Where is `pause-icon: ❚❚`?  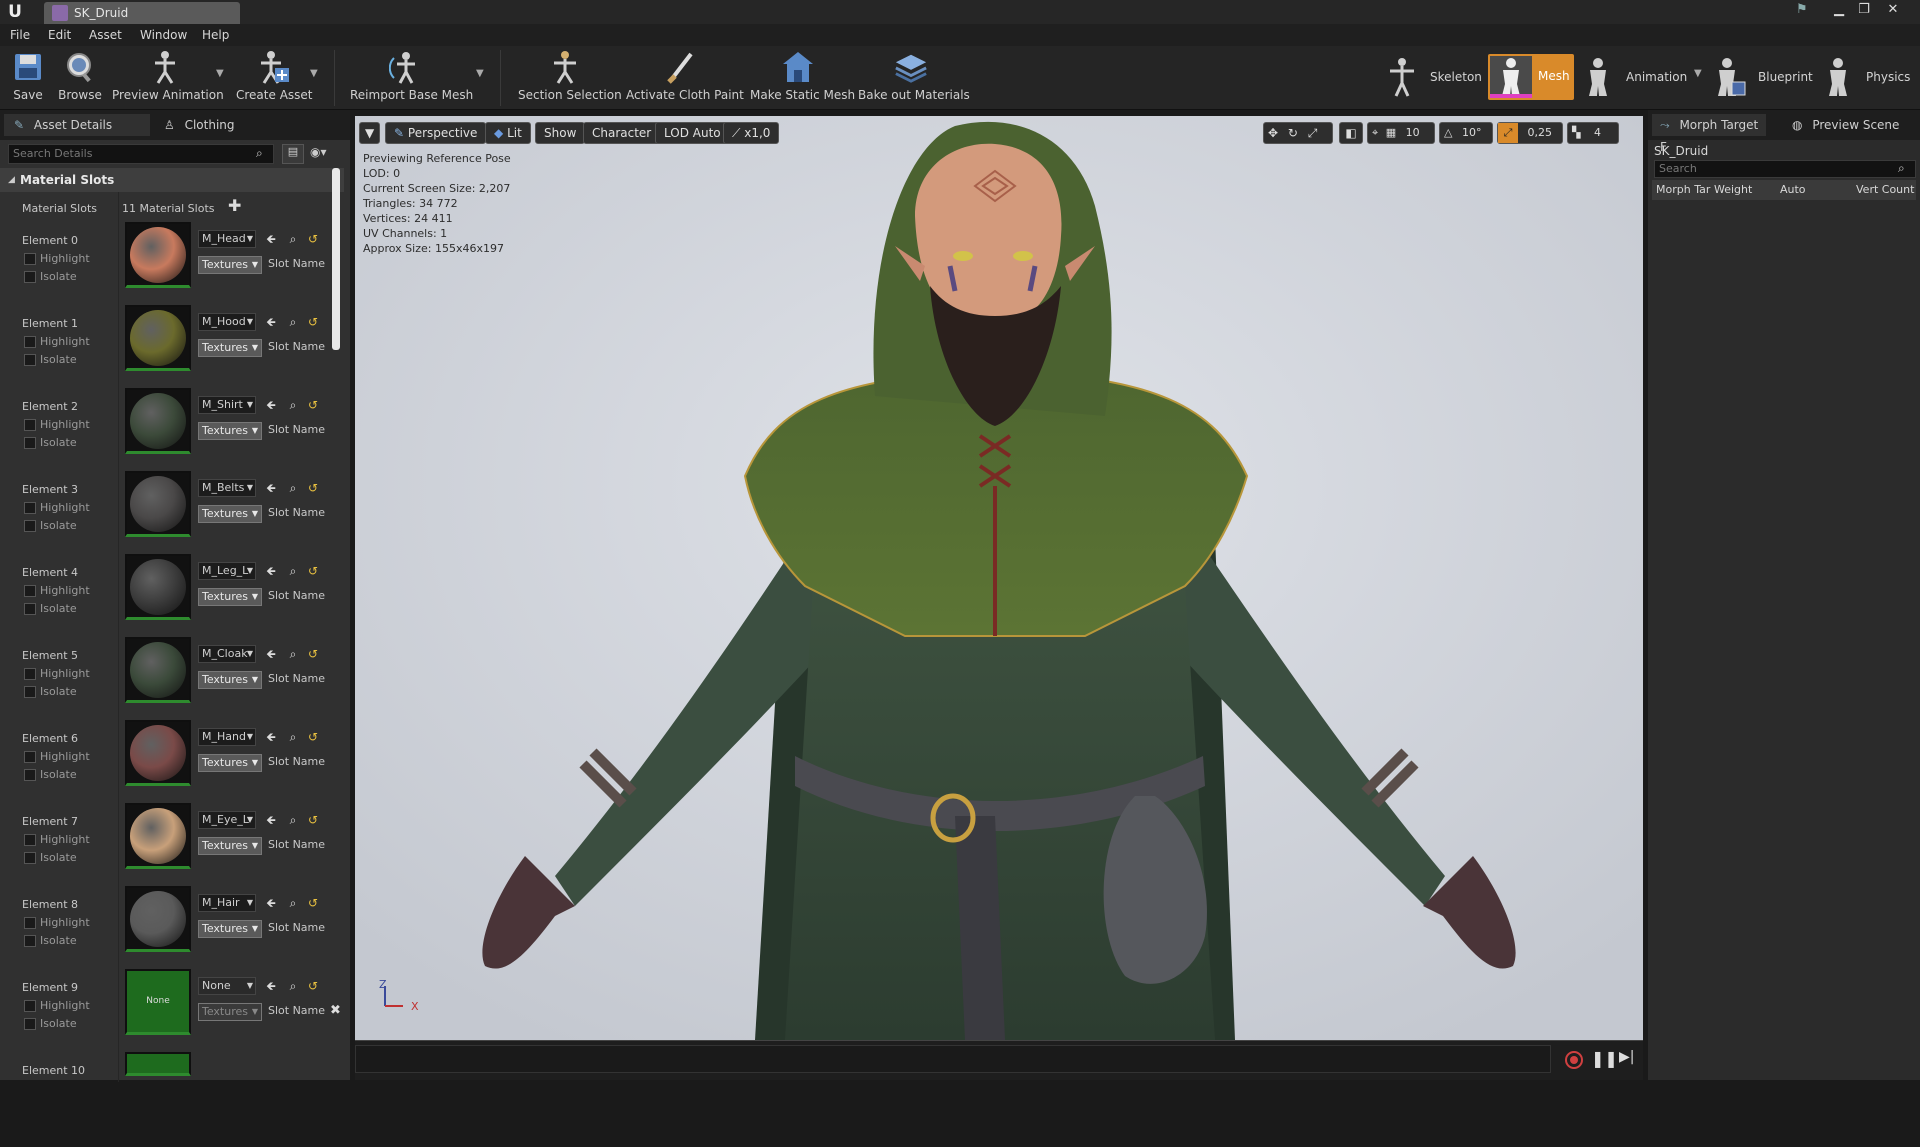 pause-icon: ❚❚ is located at coordinates (1604, 1059).